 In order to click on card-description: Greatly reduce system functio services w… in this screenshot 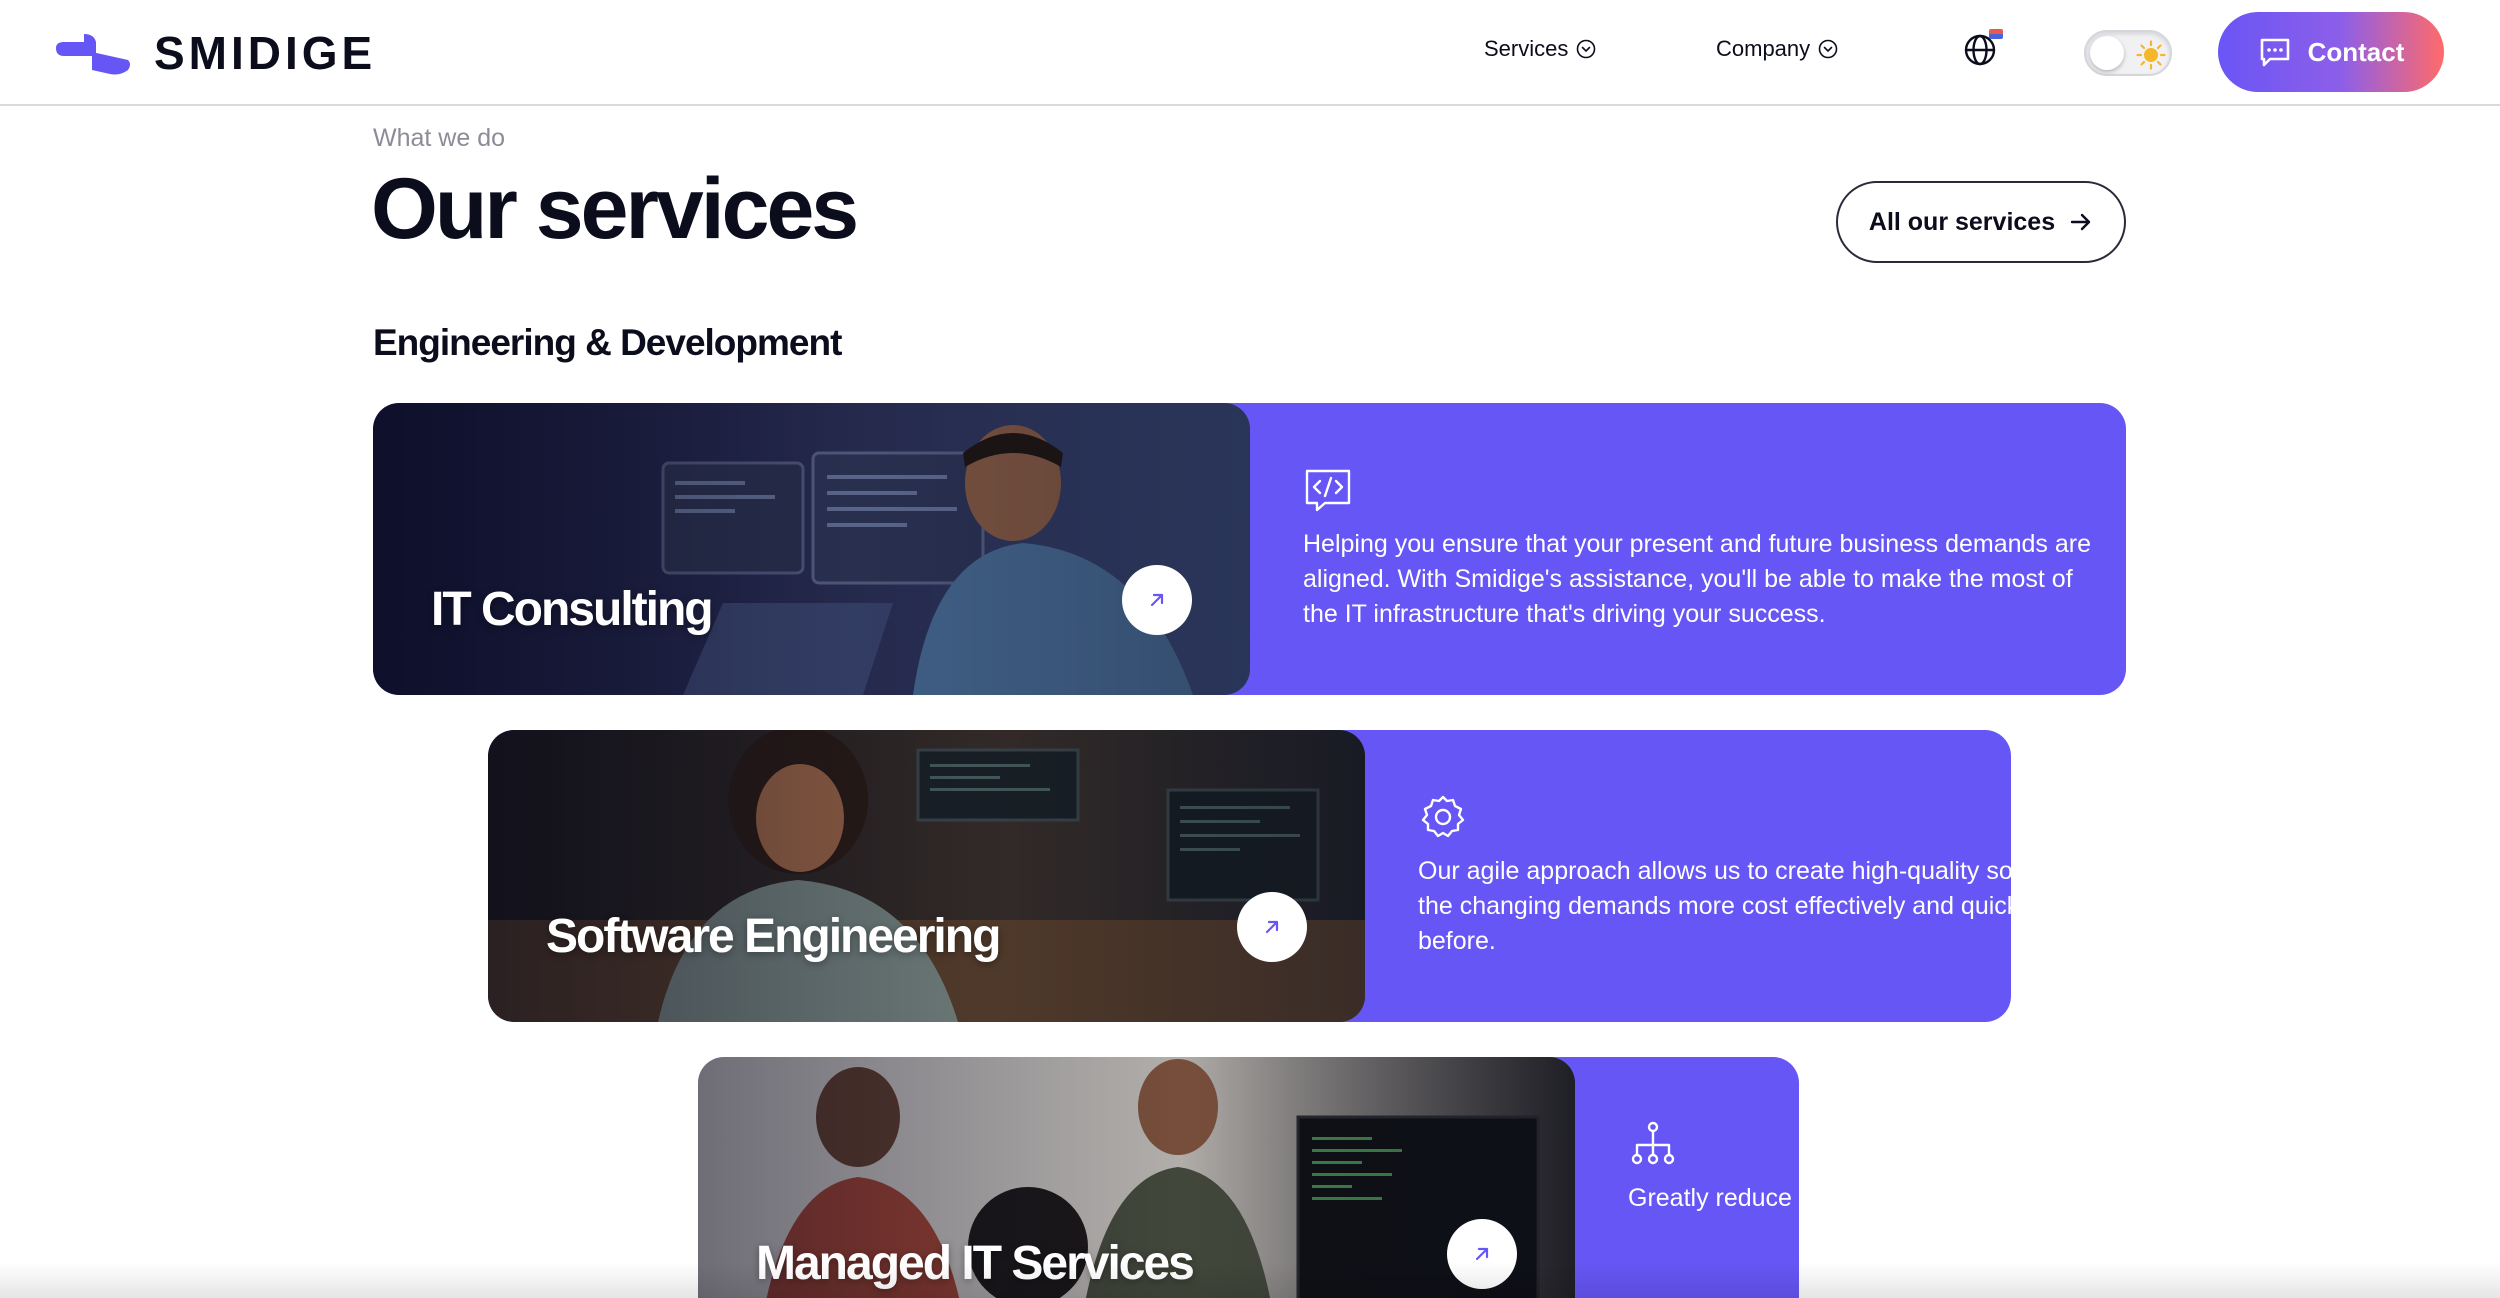, I will do `click(1713, 1198)`.